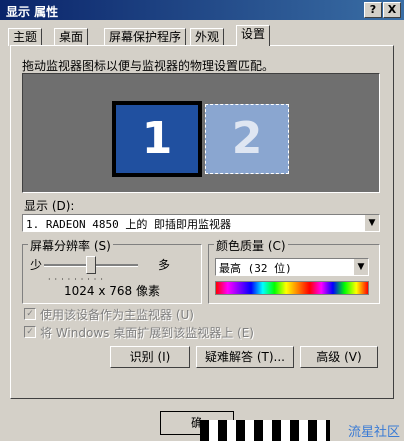  I want to click on primary-monitor-label: 使用该设备作为主监视器 (U), so click(117, 315).